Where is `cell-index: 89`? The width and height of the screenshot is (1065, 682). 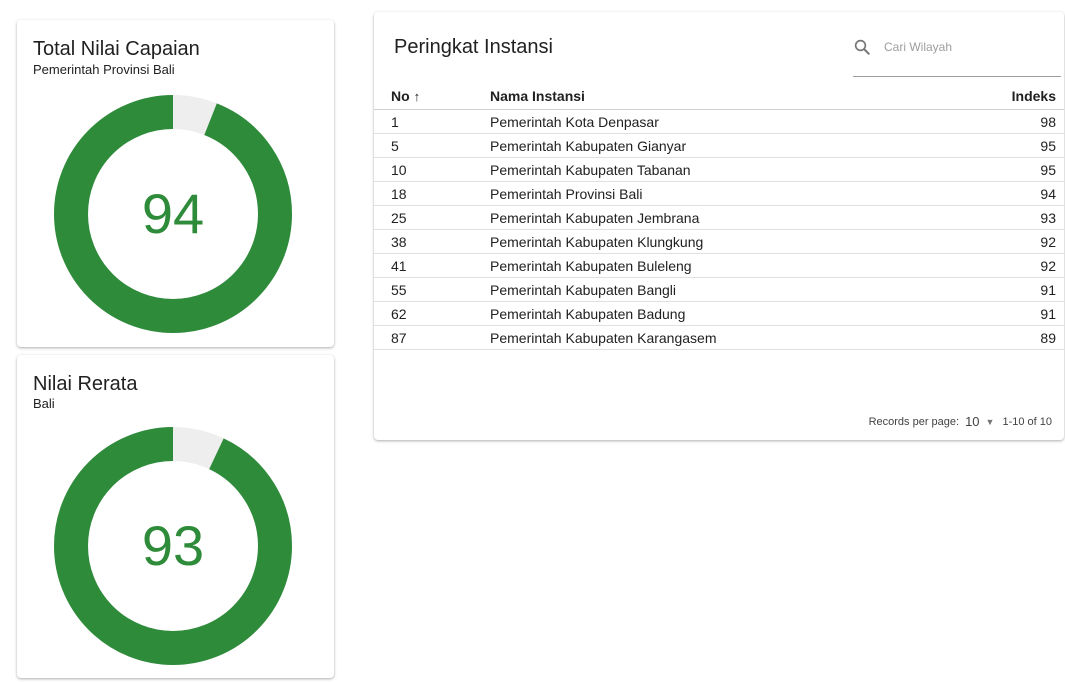 cell-index: 89 is located at coordinates (1020, 337).